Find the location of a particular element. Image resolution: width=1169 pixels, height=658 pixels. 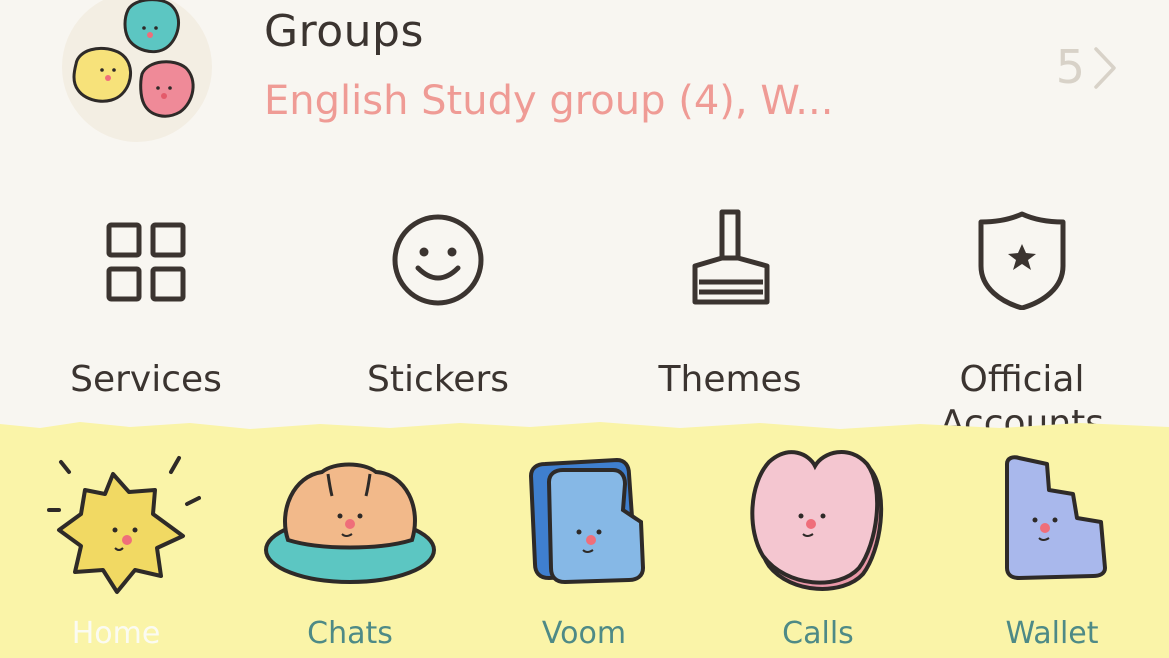

tab-voom: Voom is located at coordinates (584, 549).